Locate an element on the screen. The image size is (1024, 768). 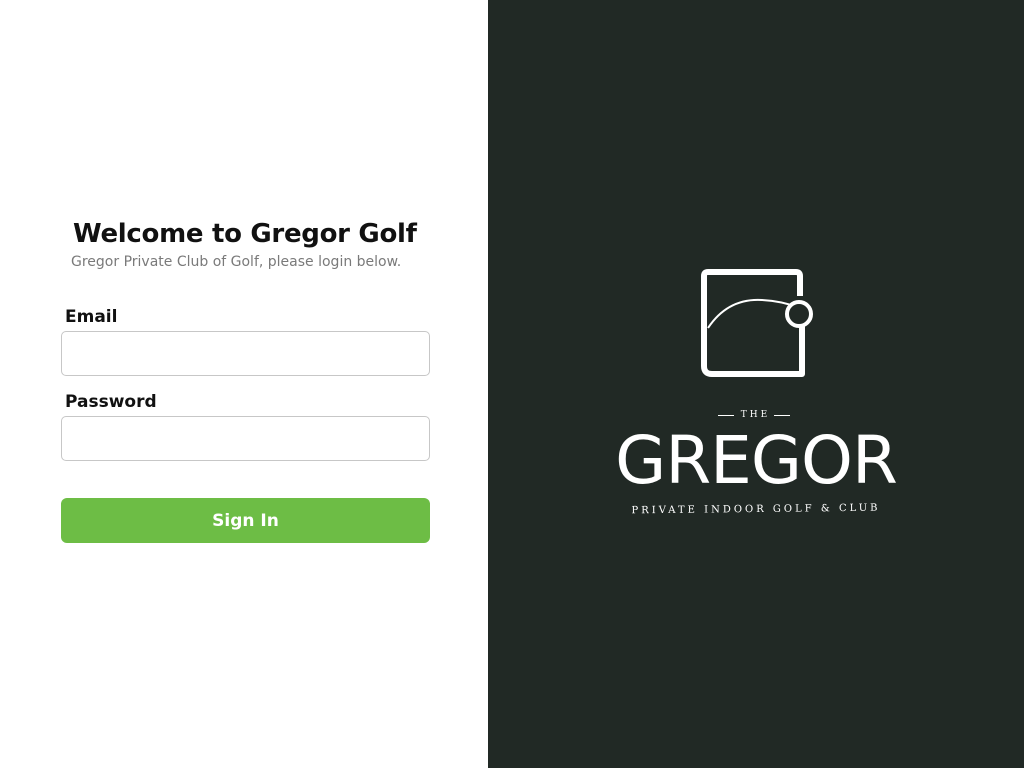
brand-the-line: THE is located at coordinates (754, 415).